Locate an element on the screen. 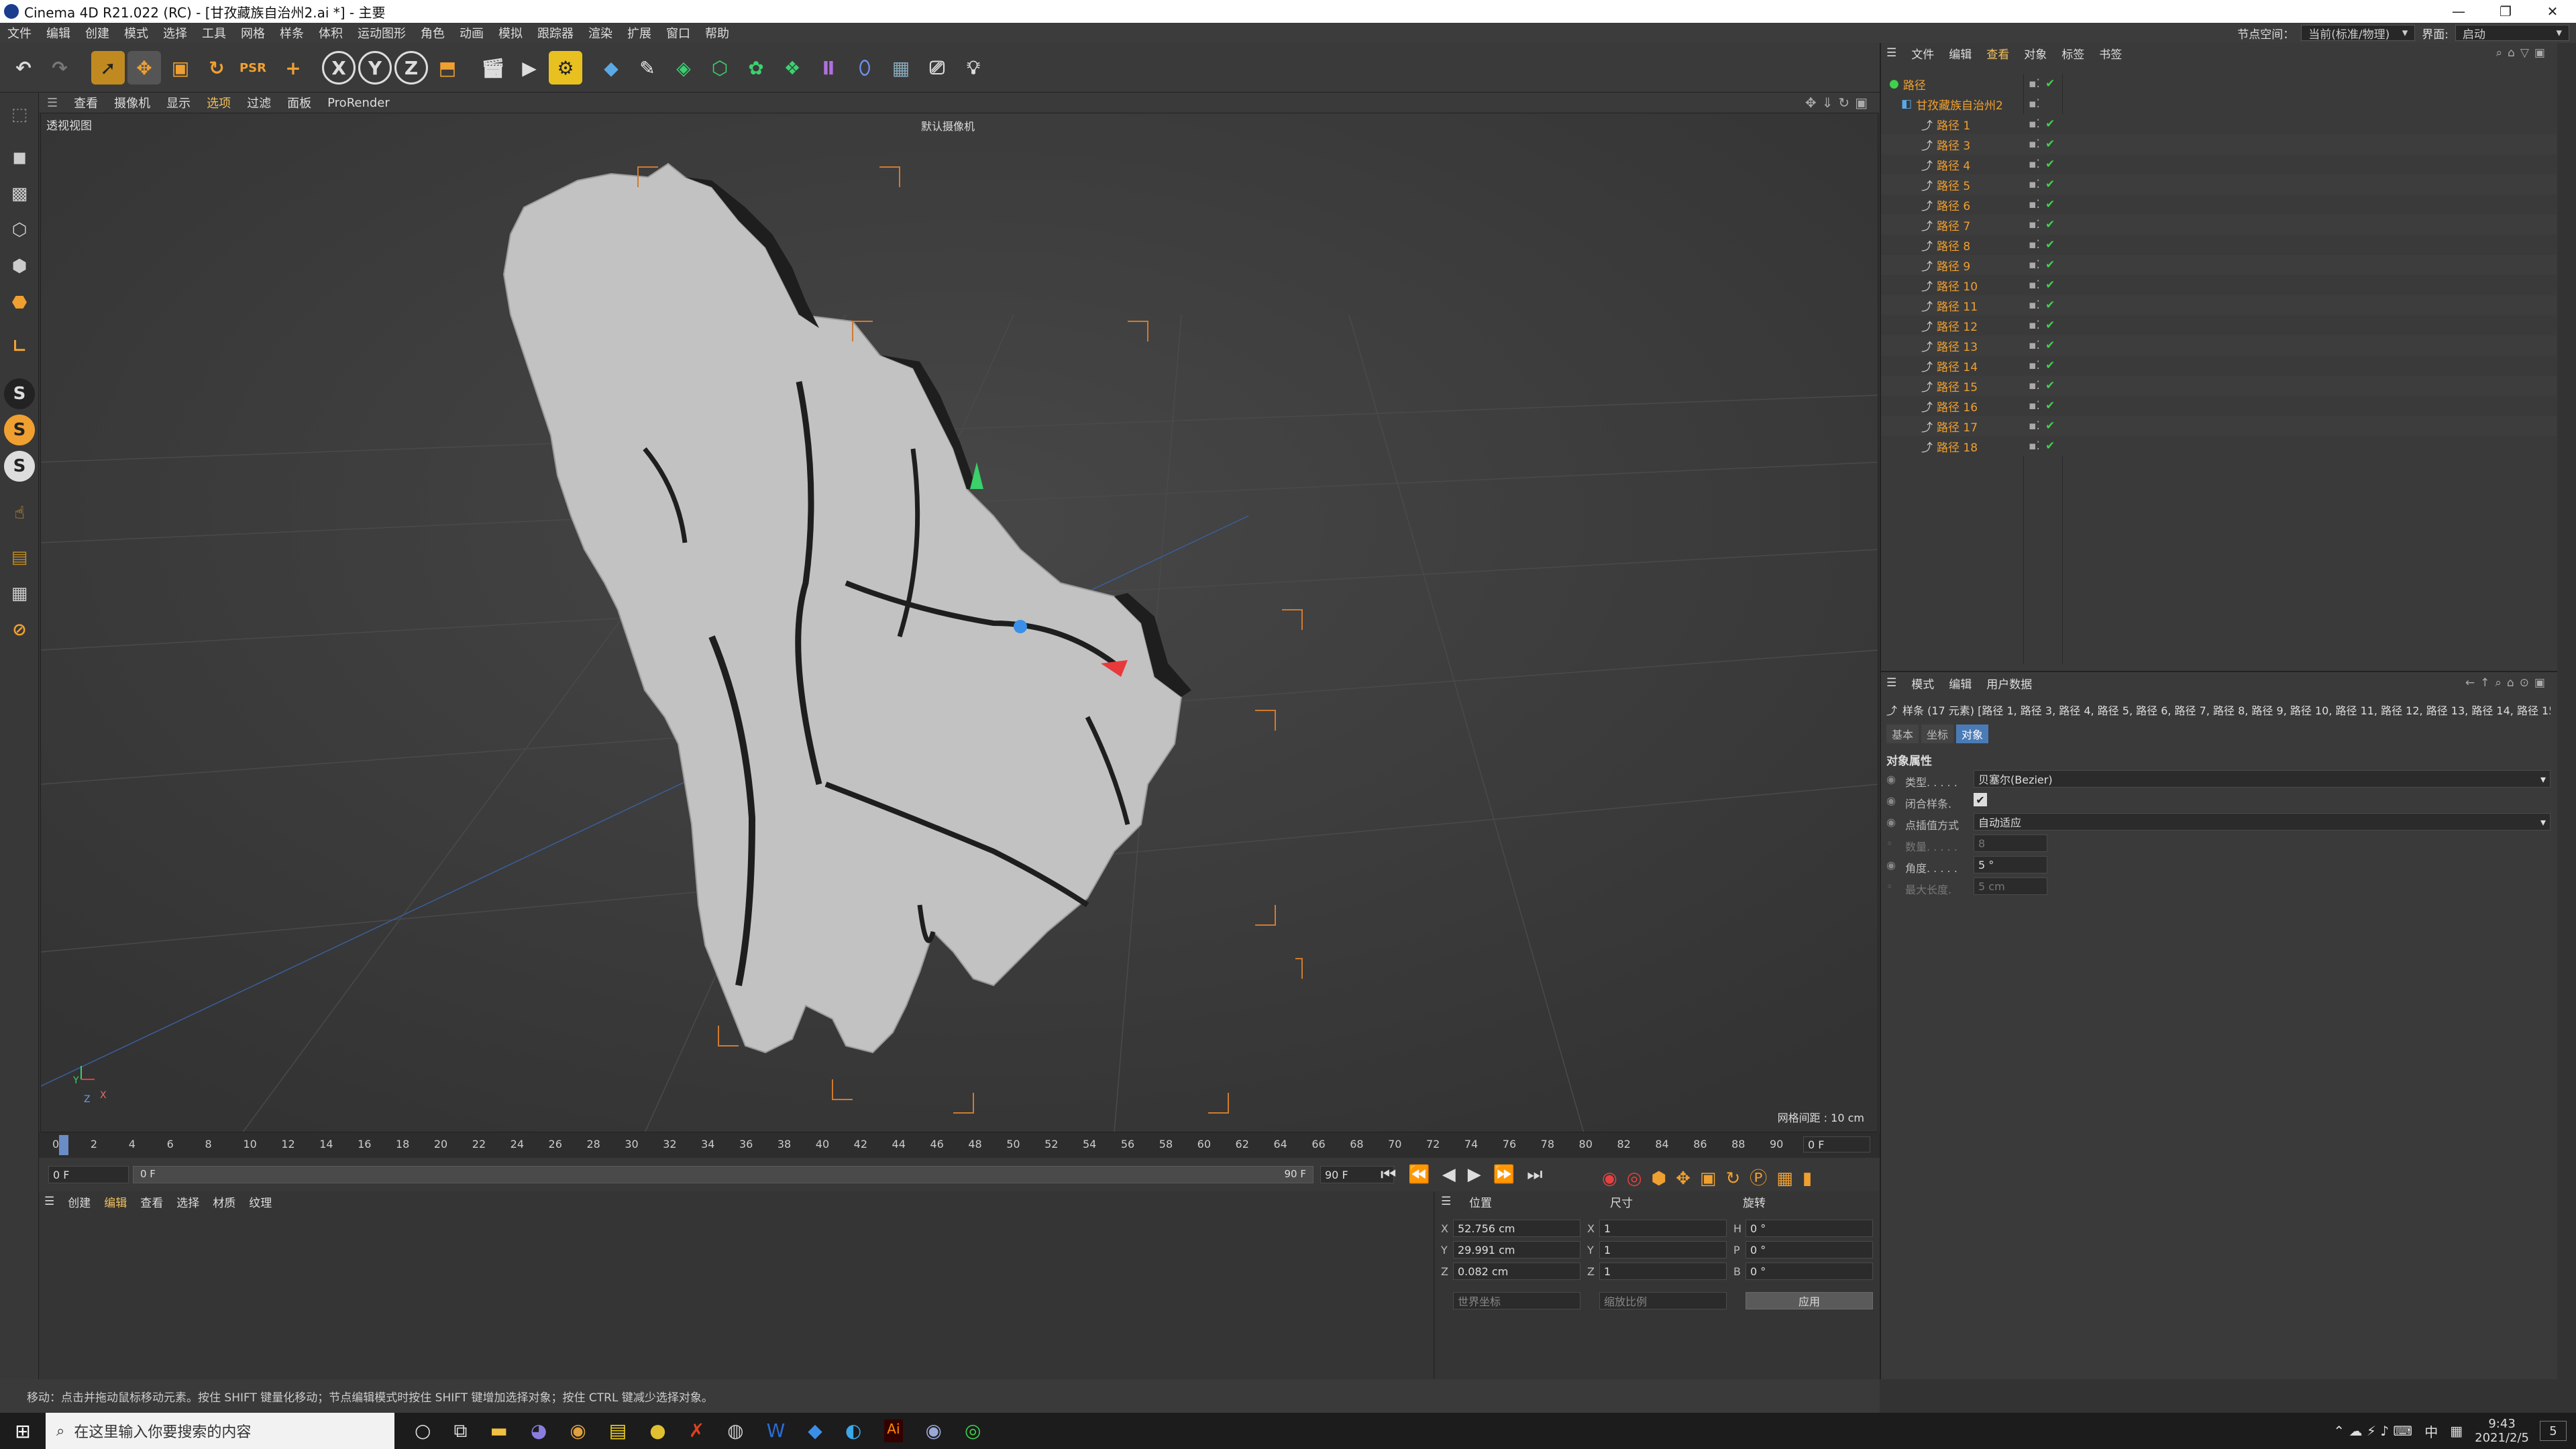  tab-coord: 坐标 is located at coordinates (1937, 733).